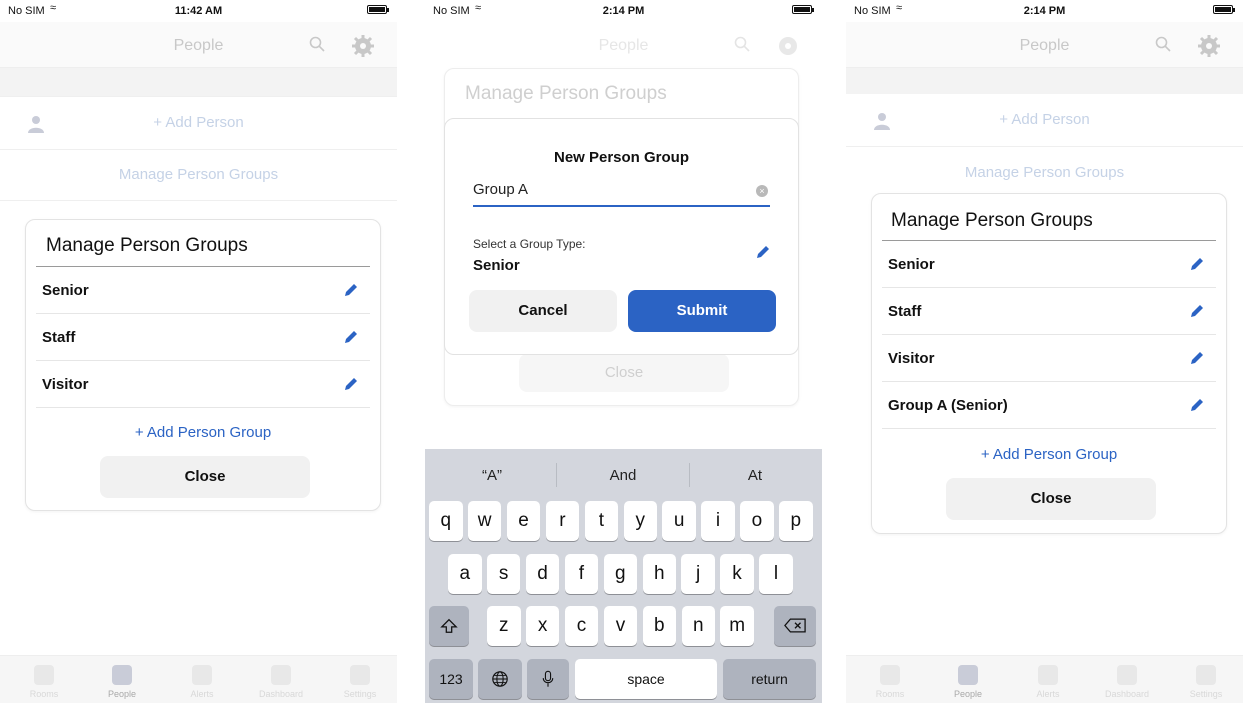 This screenshot has height=703, width=1243. What do you see at coordinates (718, 521) in the screenshot?
I see `key-i: i` at bounding box center [718, 521].